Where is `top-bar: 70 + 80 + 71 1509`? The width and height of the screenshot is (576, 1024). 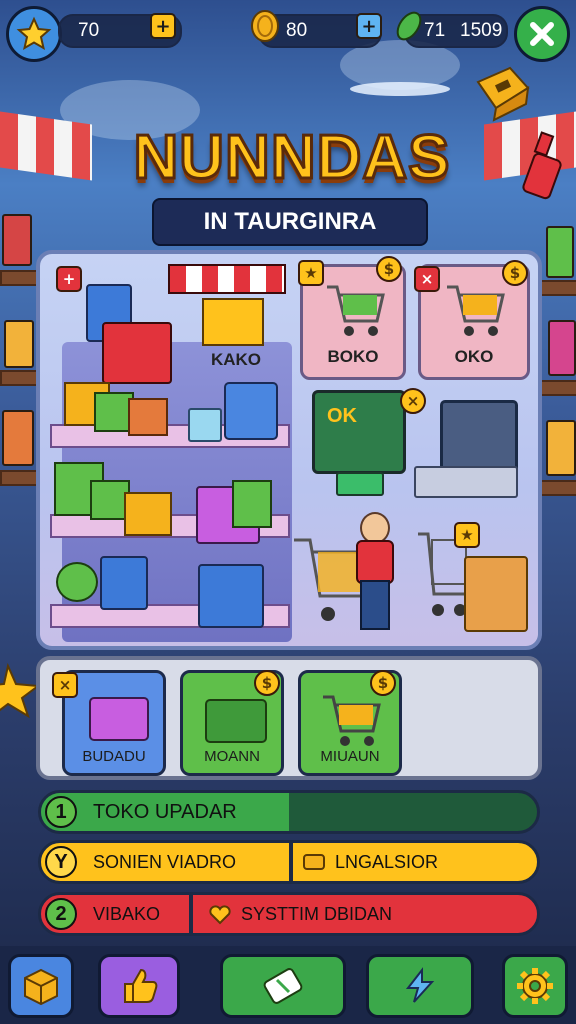 top-bar: 70 + 80 + 71 1509 is located at coordinates (288, 33).